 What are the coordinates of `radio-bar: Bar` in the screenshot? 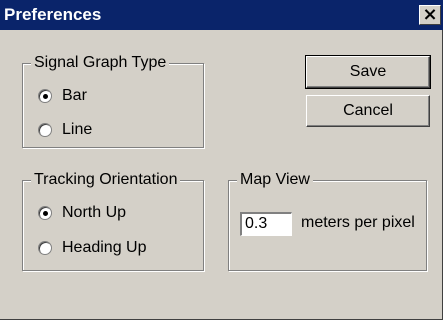 It's located at (62, 96).